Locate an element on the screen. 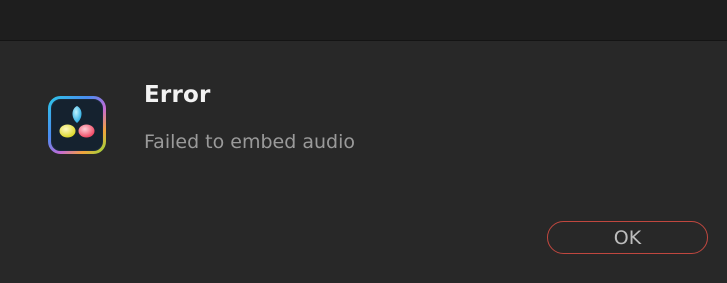 Image resolution: width=727 pixels, height=283 pixels. davinci-resolve-icon is located at coordinates (77, 125).